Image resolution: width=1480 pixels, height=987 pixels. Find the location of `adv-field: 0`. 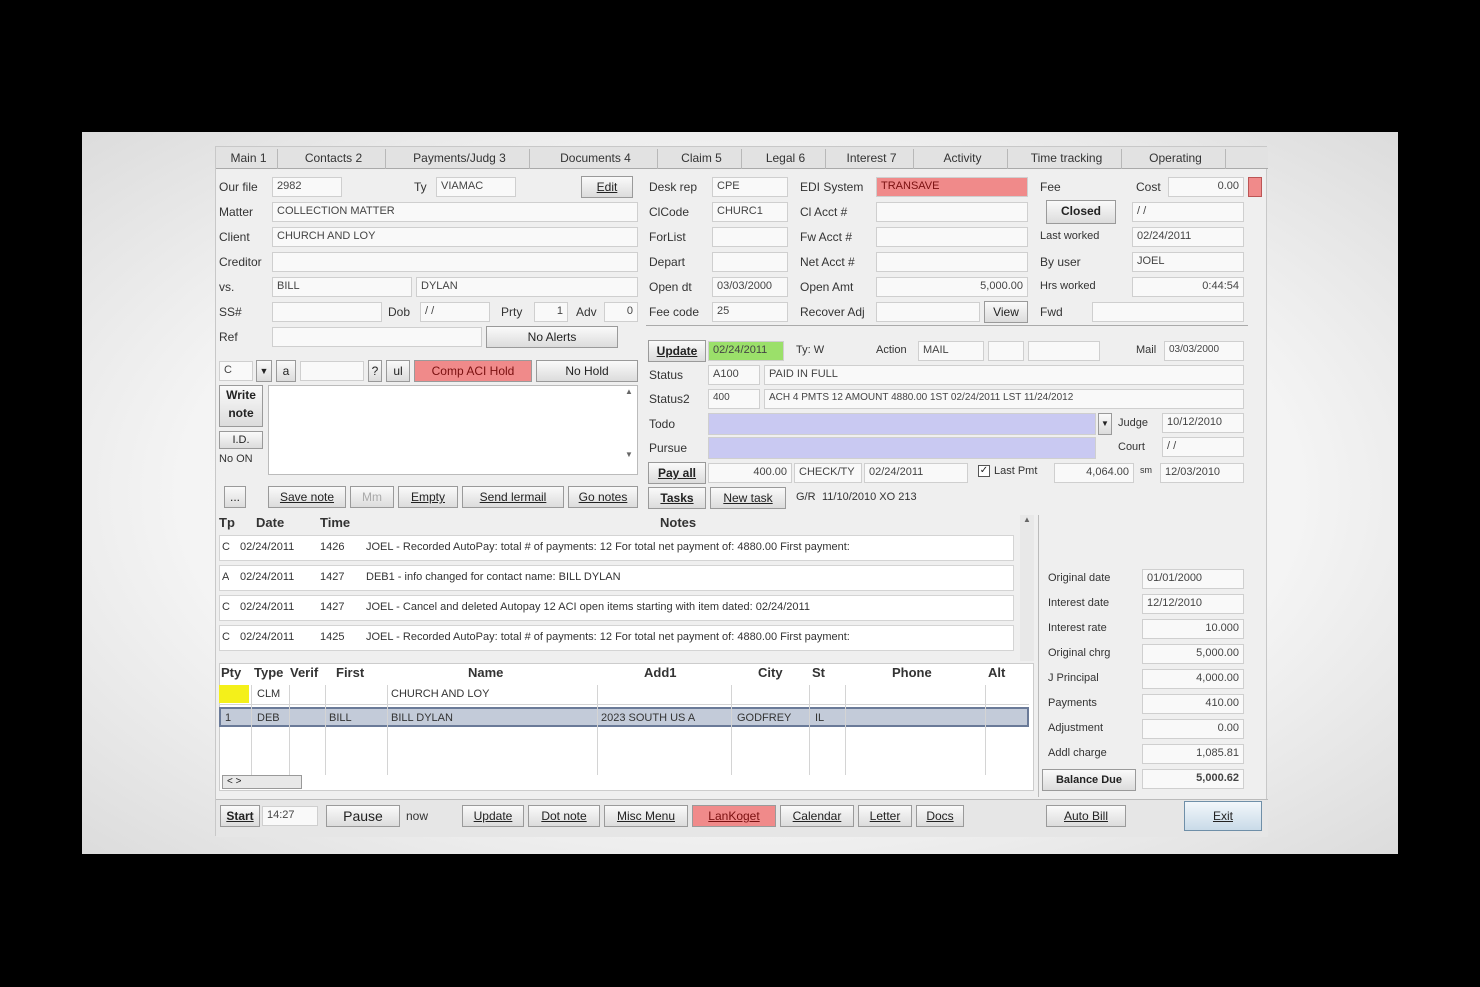

adv-field: 0 is located at coordinates (621, 312).